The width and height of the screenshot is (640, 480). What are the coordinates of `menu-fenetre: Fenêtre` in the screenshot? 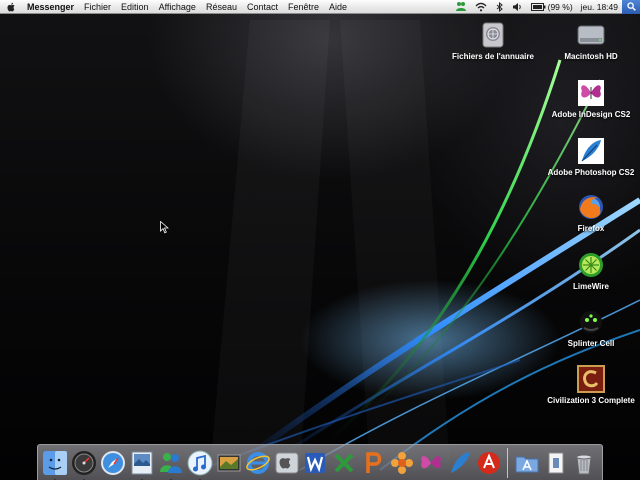 It's located at (303, 7).